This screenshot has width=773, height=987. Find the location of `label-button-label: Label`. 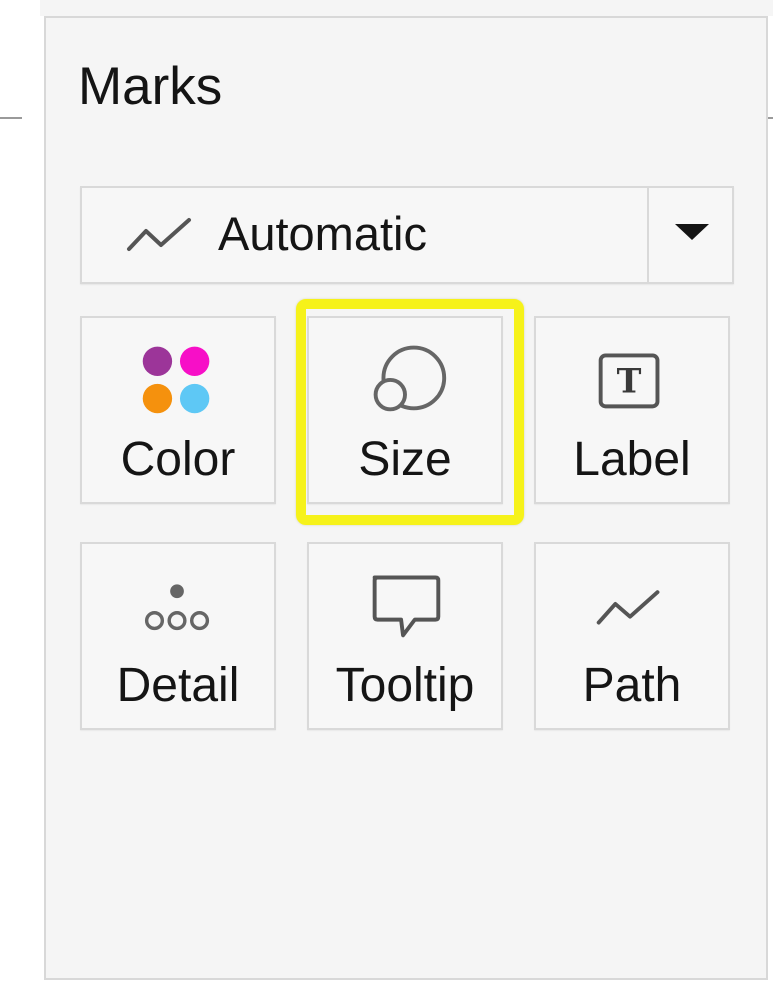

label-button-label: Label is located at coordinates (632, 459).